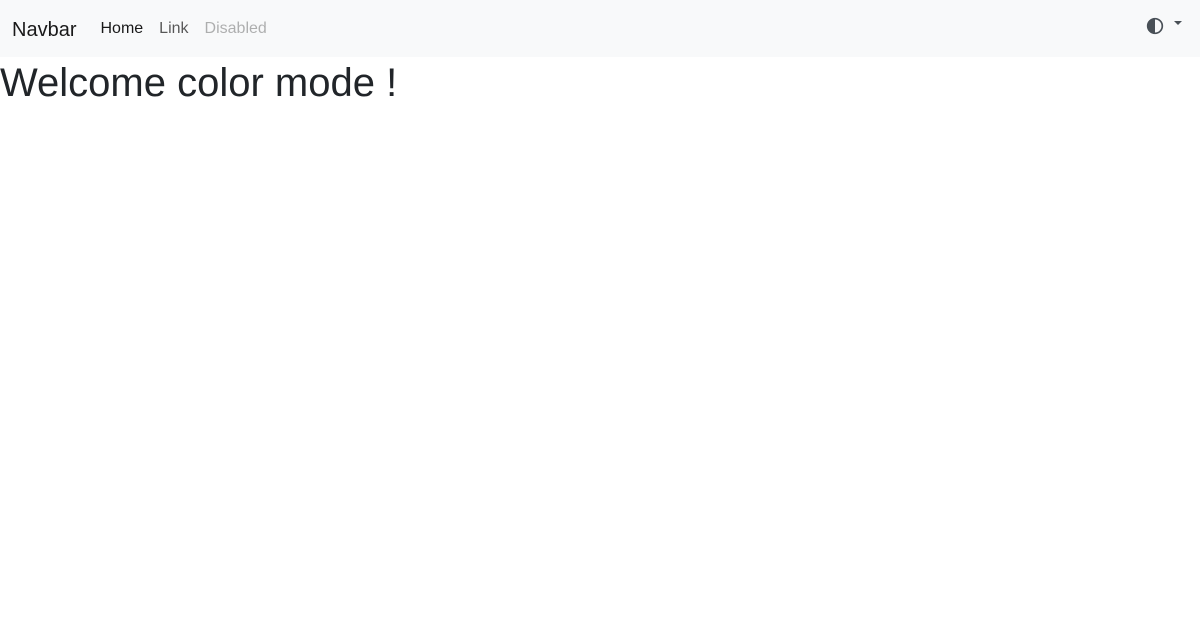 The width and height of the screenshot is (1200, 630). I want to click on caret-down-icon, so click(1178, 23).